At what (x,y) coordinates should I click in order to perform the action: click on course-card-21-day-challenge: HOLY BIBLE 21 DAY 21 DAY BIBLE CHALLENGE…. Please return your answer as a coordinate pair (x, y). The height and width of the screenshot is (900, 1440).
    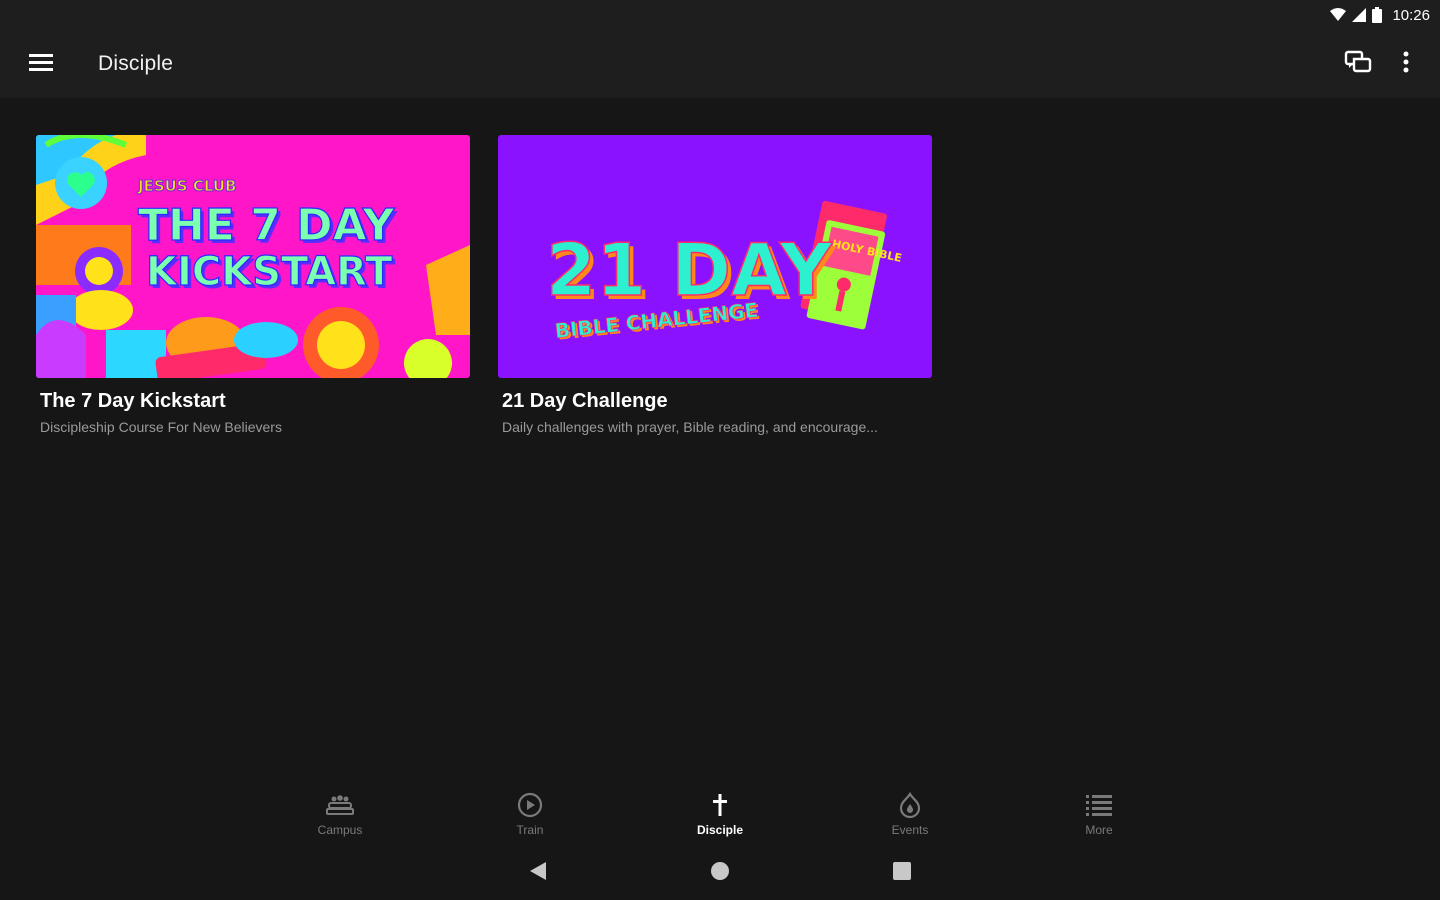
    Looking at the image, I should click on (715, 285).